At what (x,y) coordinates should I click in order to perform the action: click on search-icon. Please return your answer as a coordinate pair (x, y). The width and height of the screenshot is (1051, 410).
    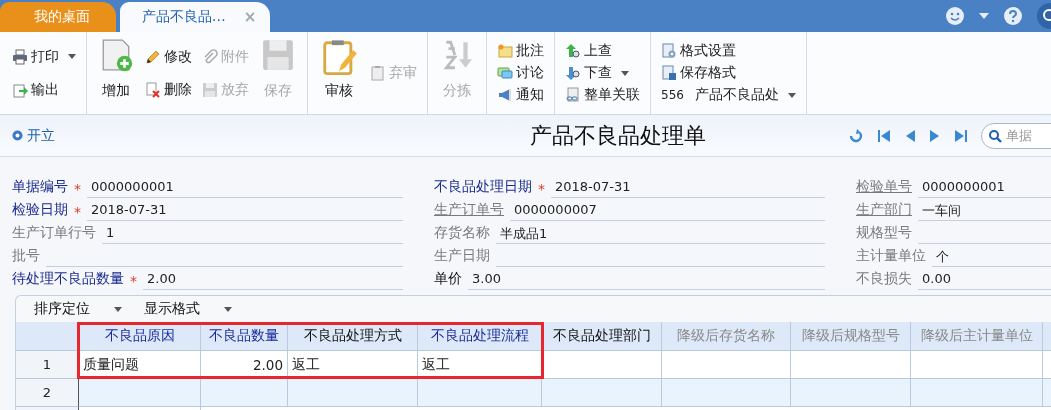
    Looking at the image, I should click on (995, 135).